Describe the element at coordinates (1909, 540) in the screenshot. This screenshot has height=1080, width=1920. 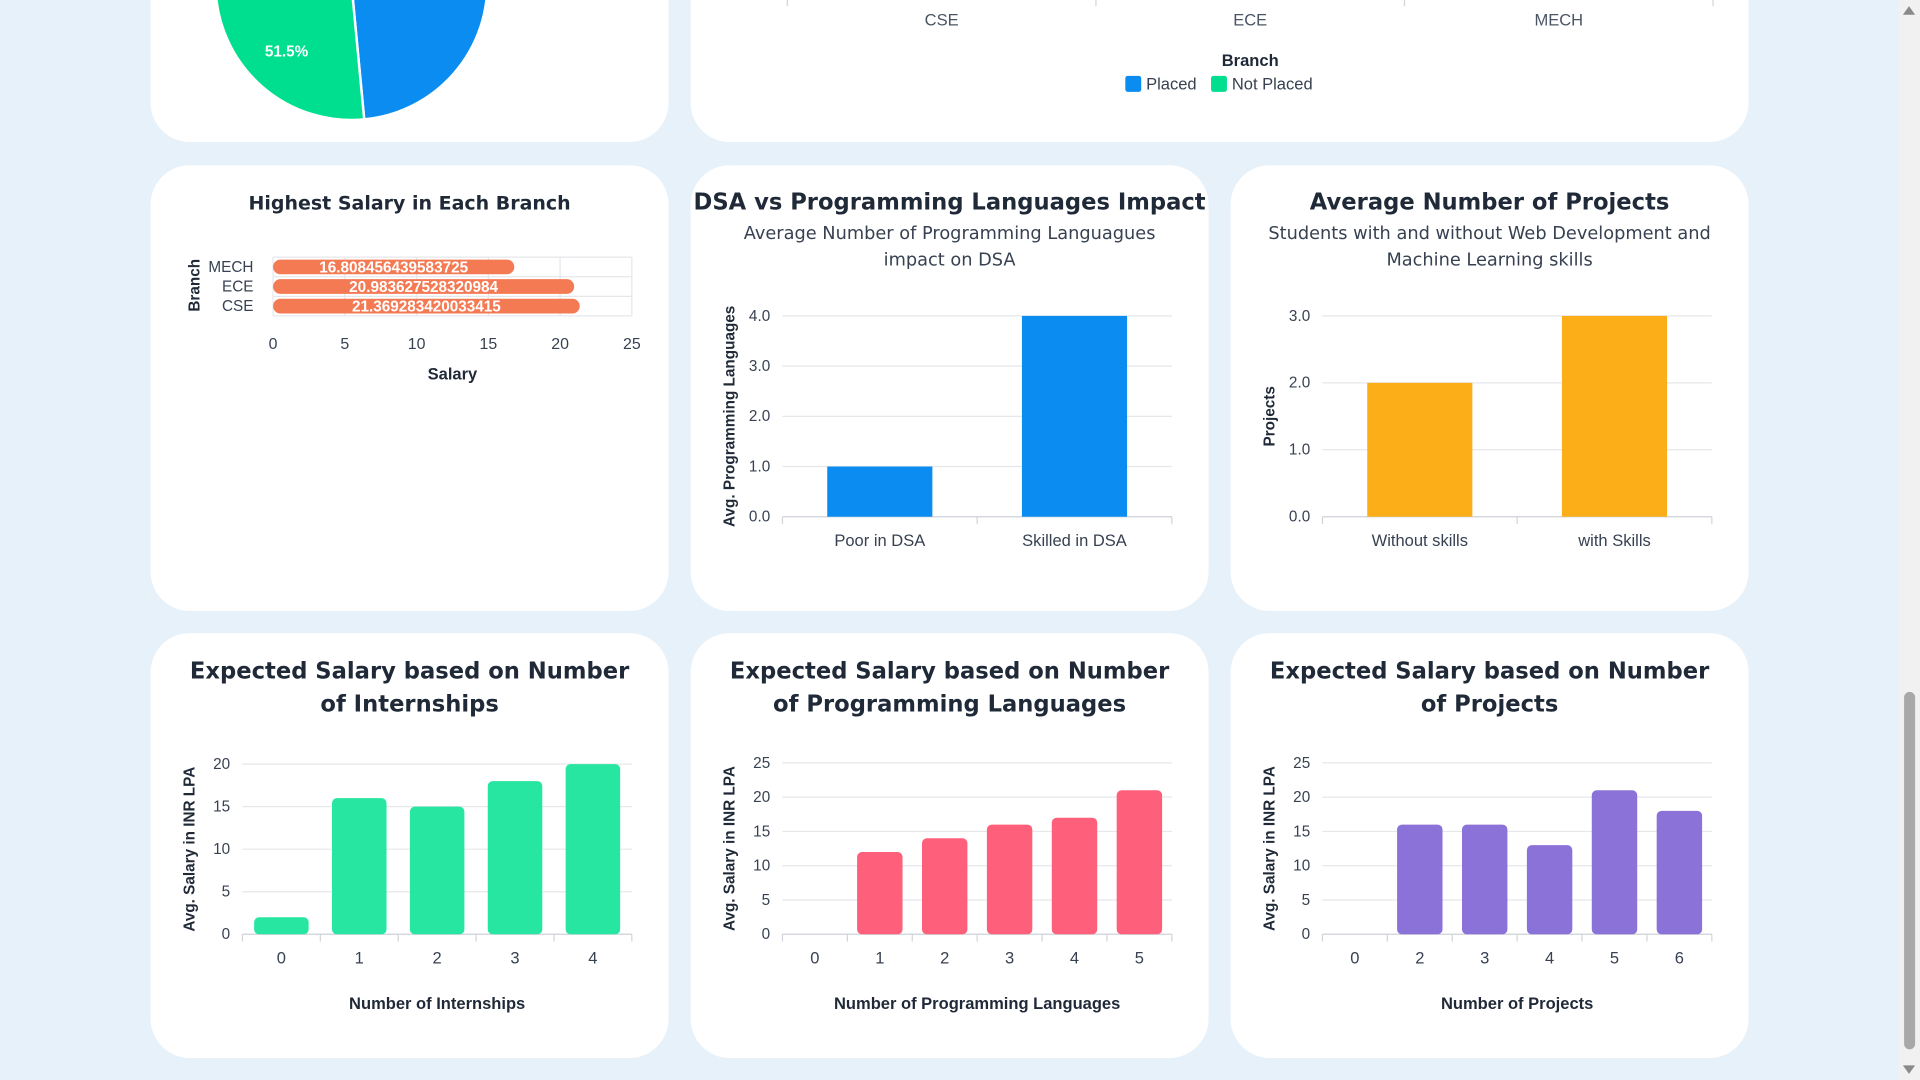
I see `page-scrollbar` at that location.